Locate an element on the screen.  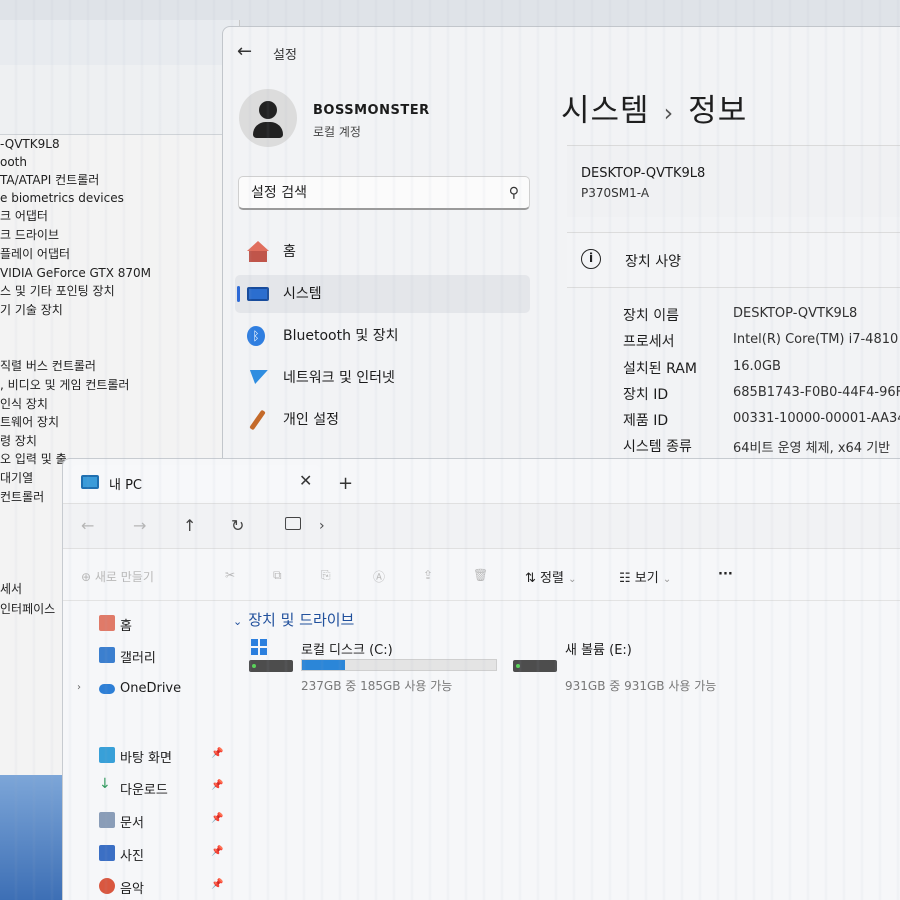
explorer-nav-desktop: 바탕 화면 📌 is located at coordinates (143, 756).